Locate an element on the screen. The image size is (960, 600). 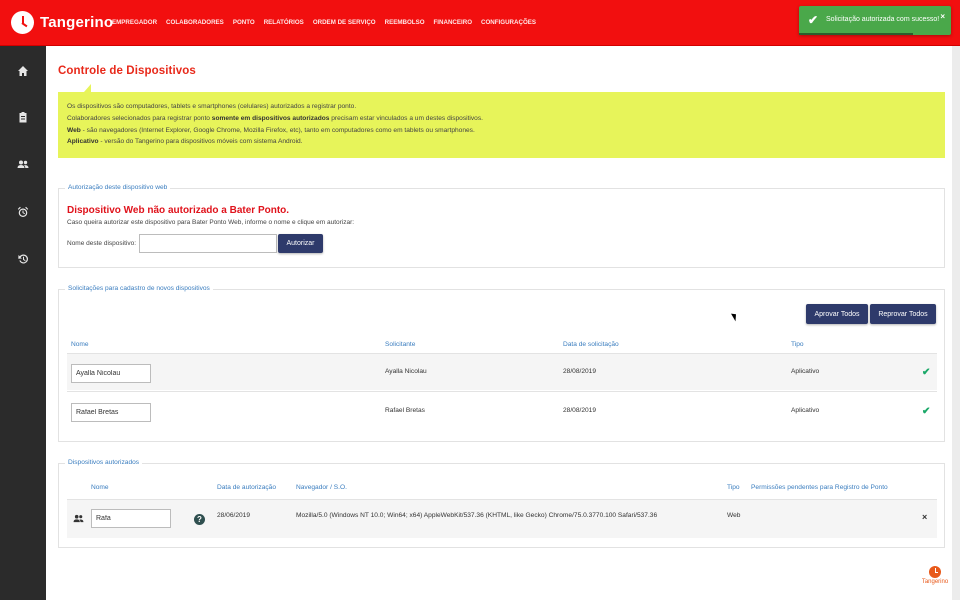
request-requester: Ayalla Nicolau is located at coordinates (406, 371).